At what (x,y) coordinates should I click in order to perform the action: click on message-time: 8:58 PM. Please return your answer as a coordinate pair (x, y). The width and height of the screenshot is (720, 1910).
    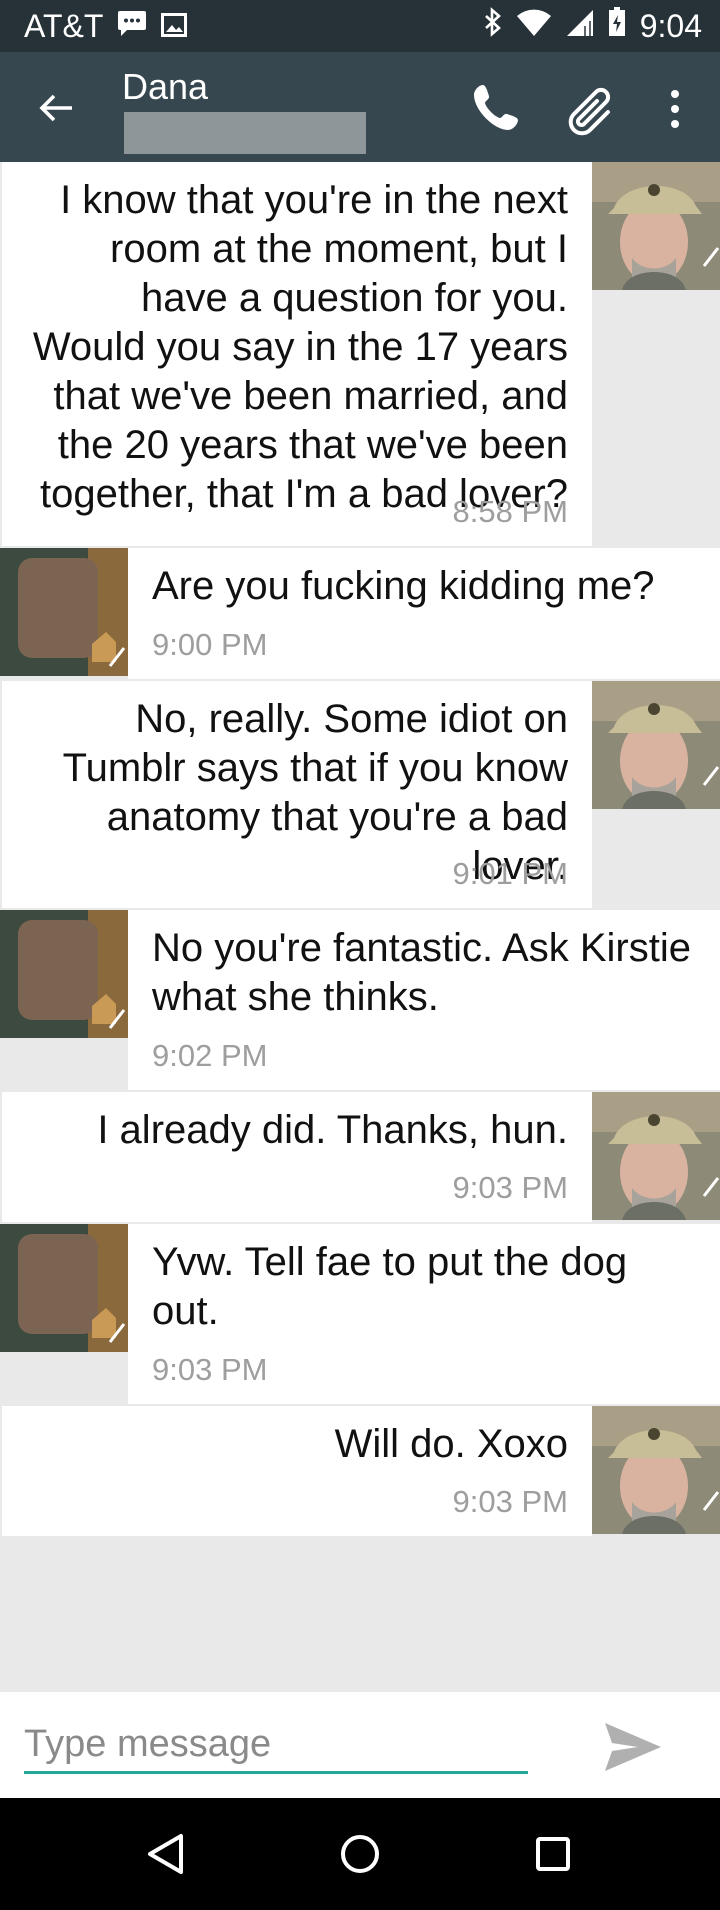
    Looking at the image, I should click on (510, 511).